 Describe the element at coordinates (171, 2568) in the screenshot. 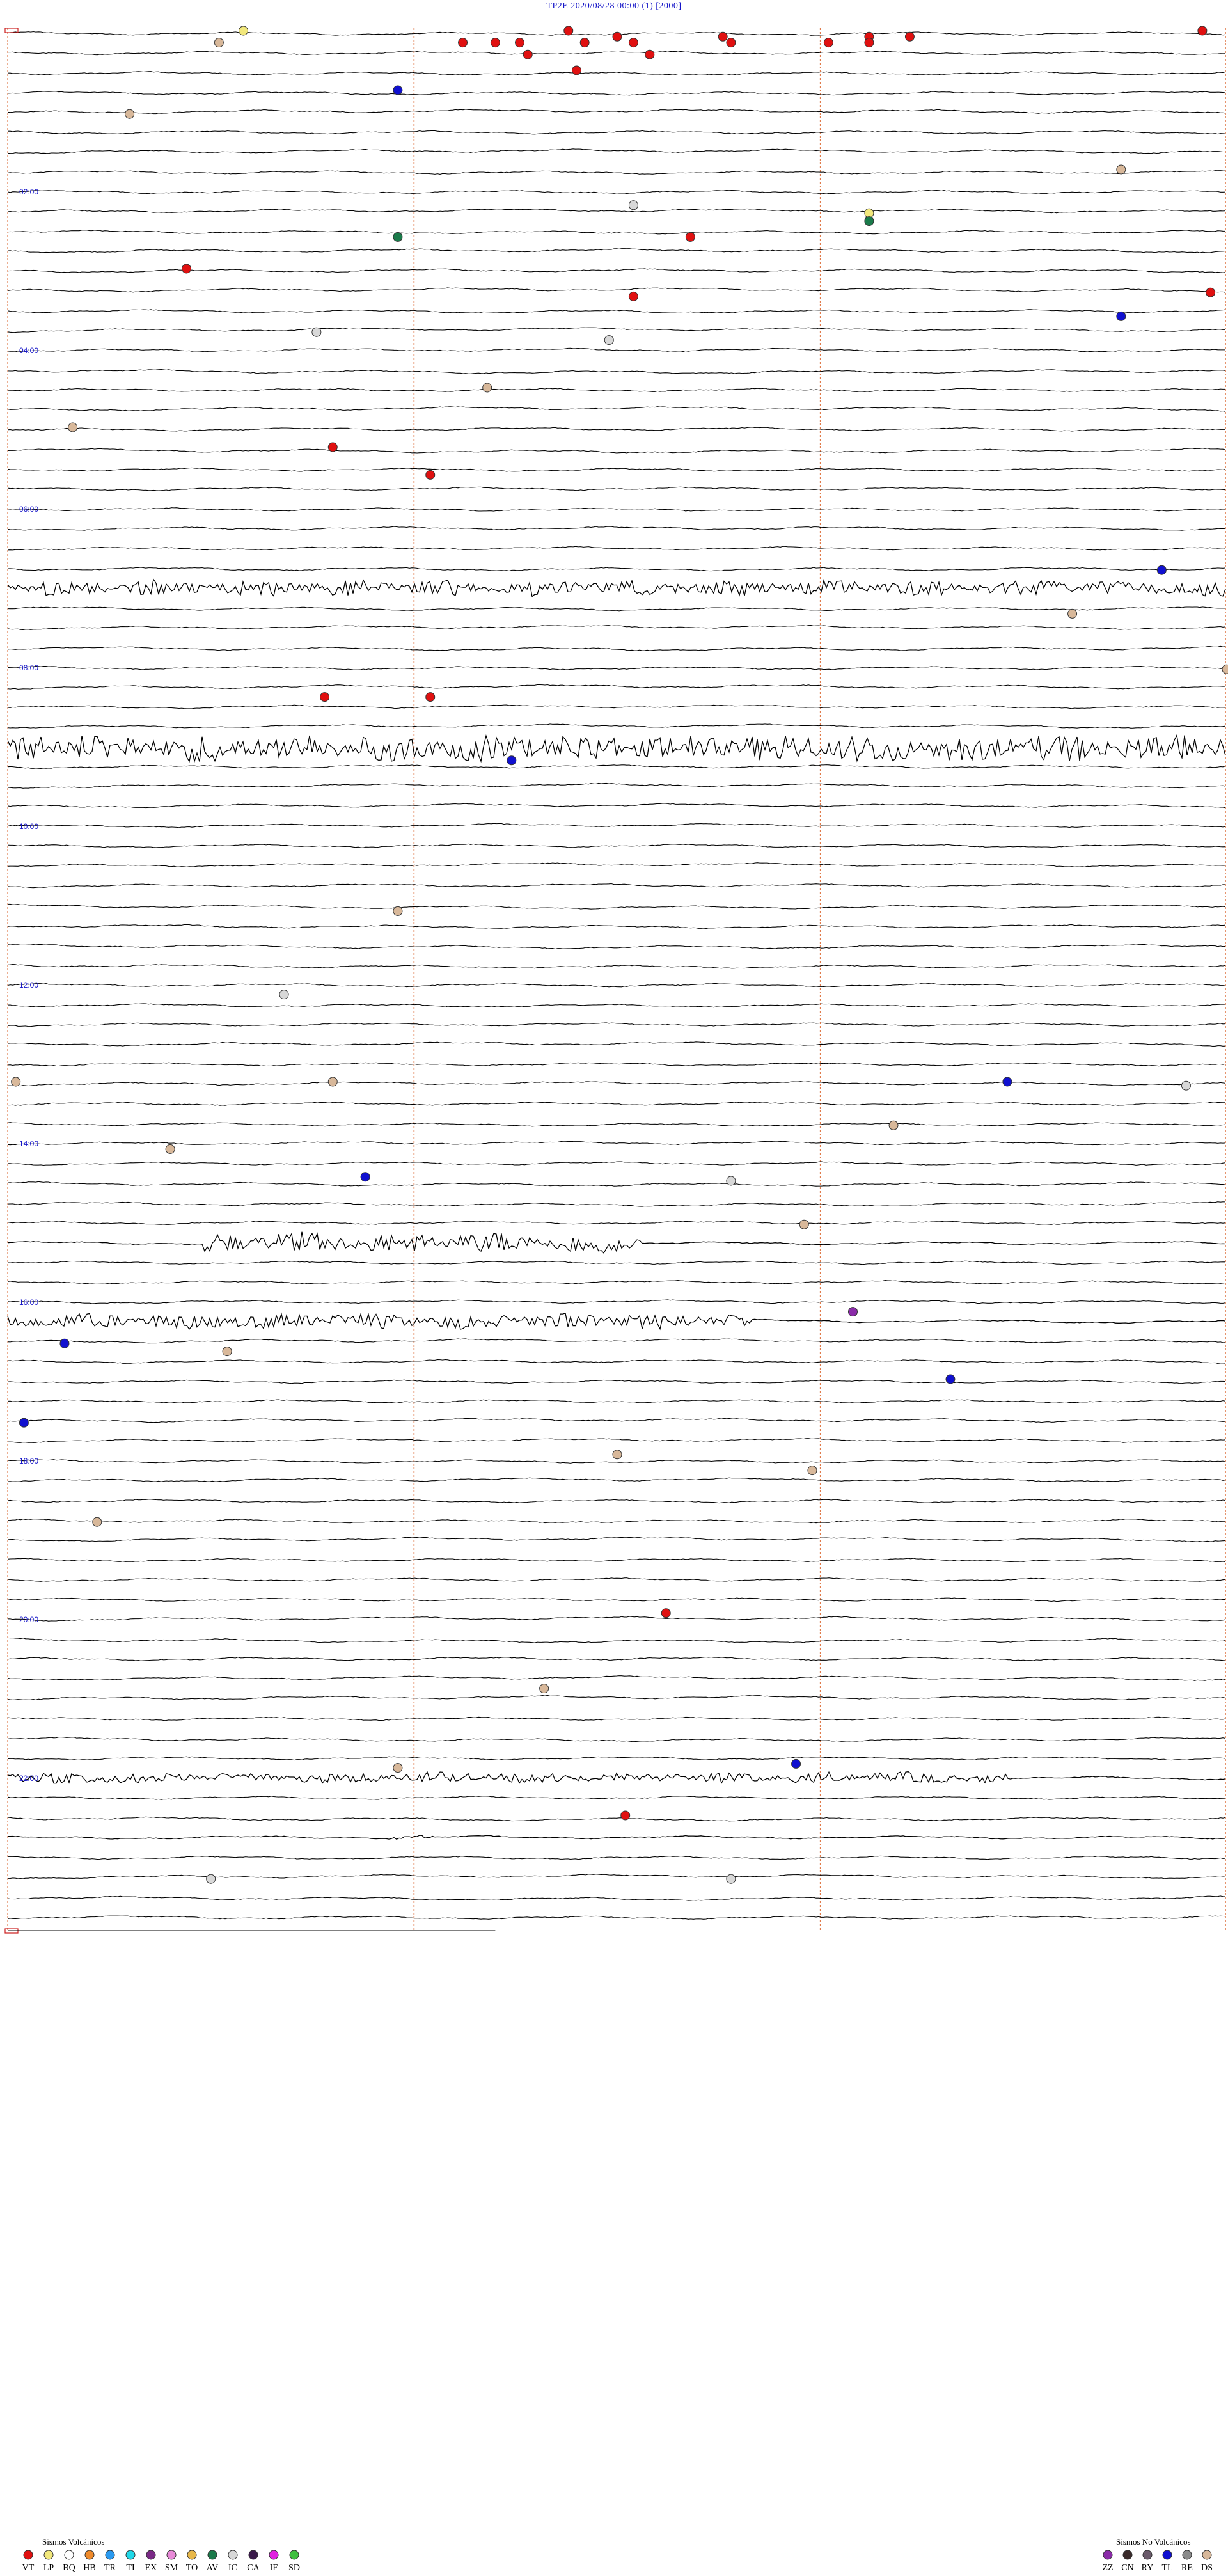

I see `legend-label-sm: SM` at that location.